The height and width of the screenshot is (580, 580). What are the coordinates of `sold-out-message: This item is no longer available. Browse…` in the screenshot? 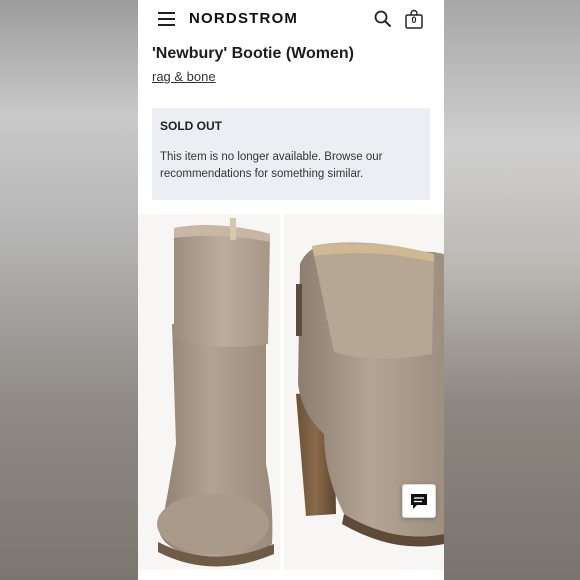 It's located at (271, 165).